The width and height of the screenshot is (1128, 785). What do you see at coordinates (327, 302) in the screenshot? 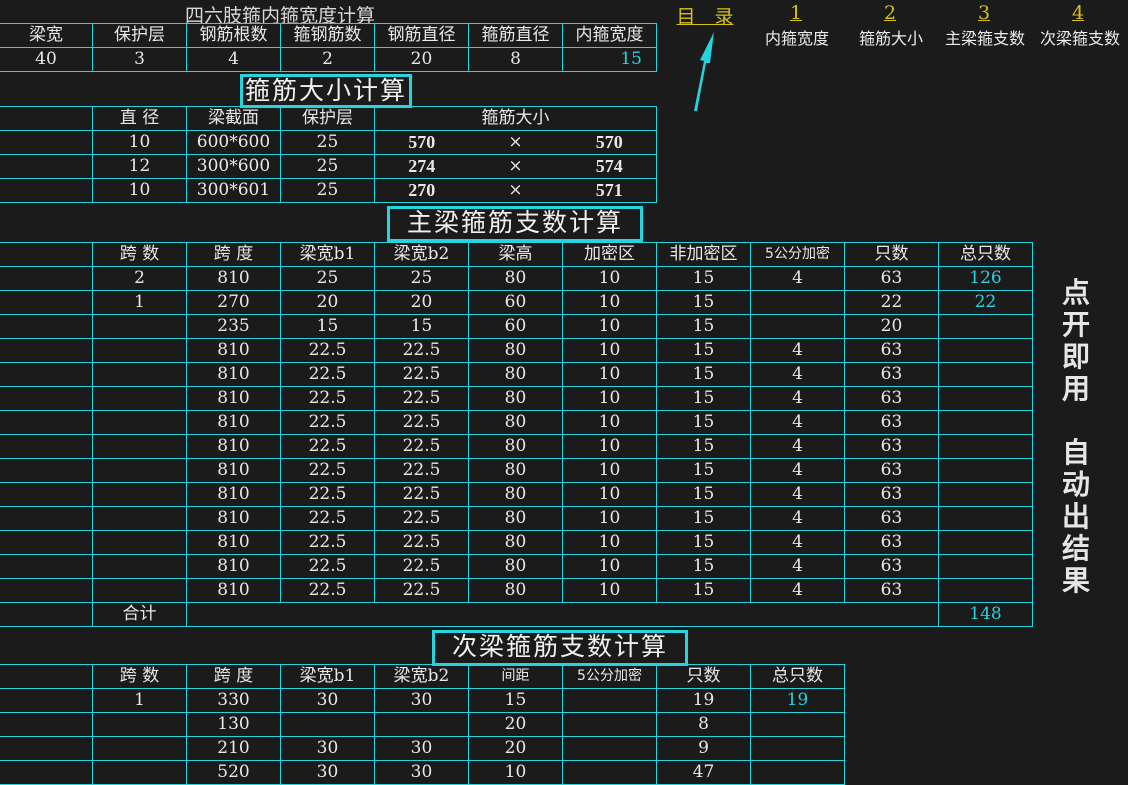
I see `cell-width-b1: 20` at bounding box center [327, 302].